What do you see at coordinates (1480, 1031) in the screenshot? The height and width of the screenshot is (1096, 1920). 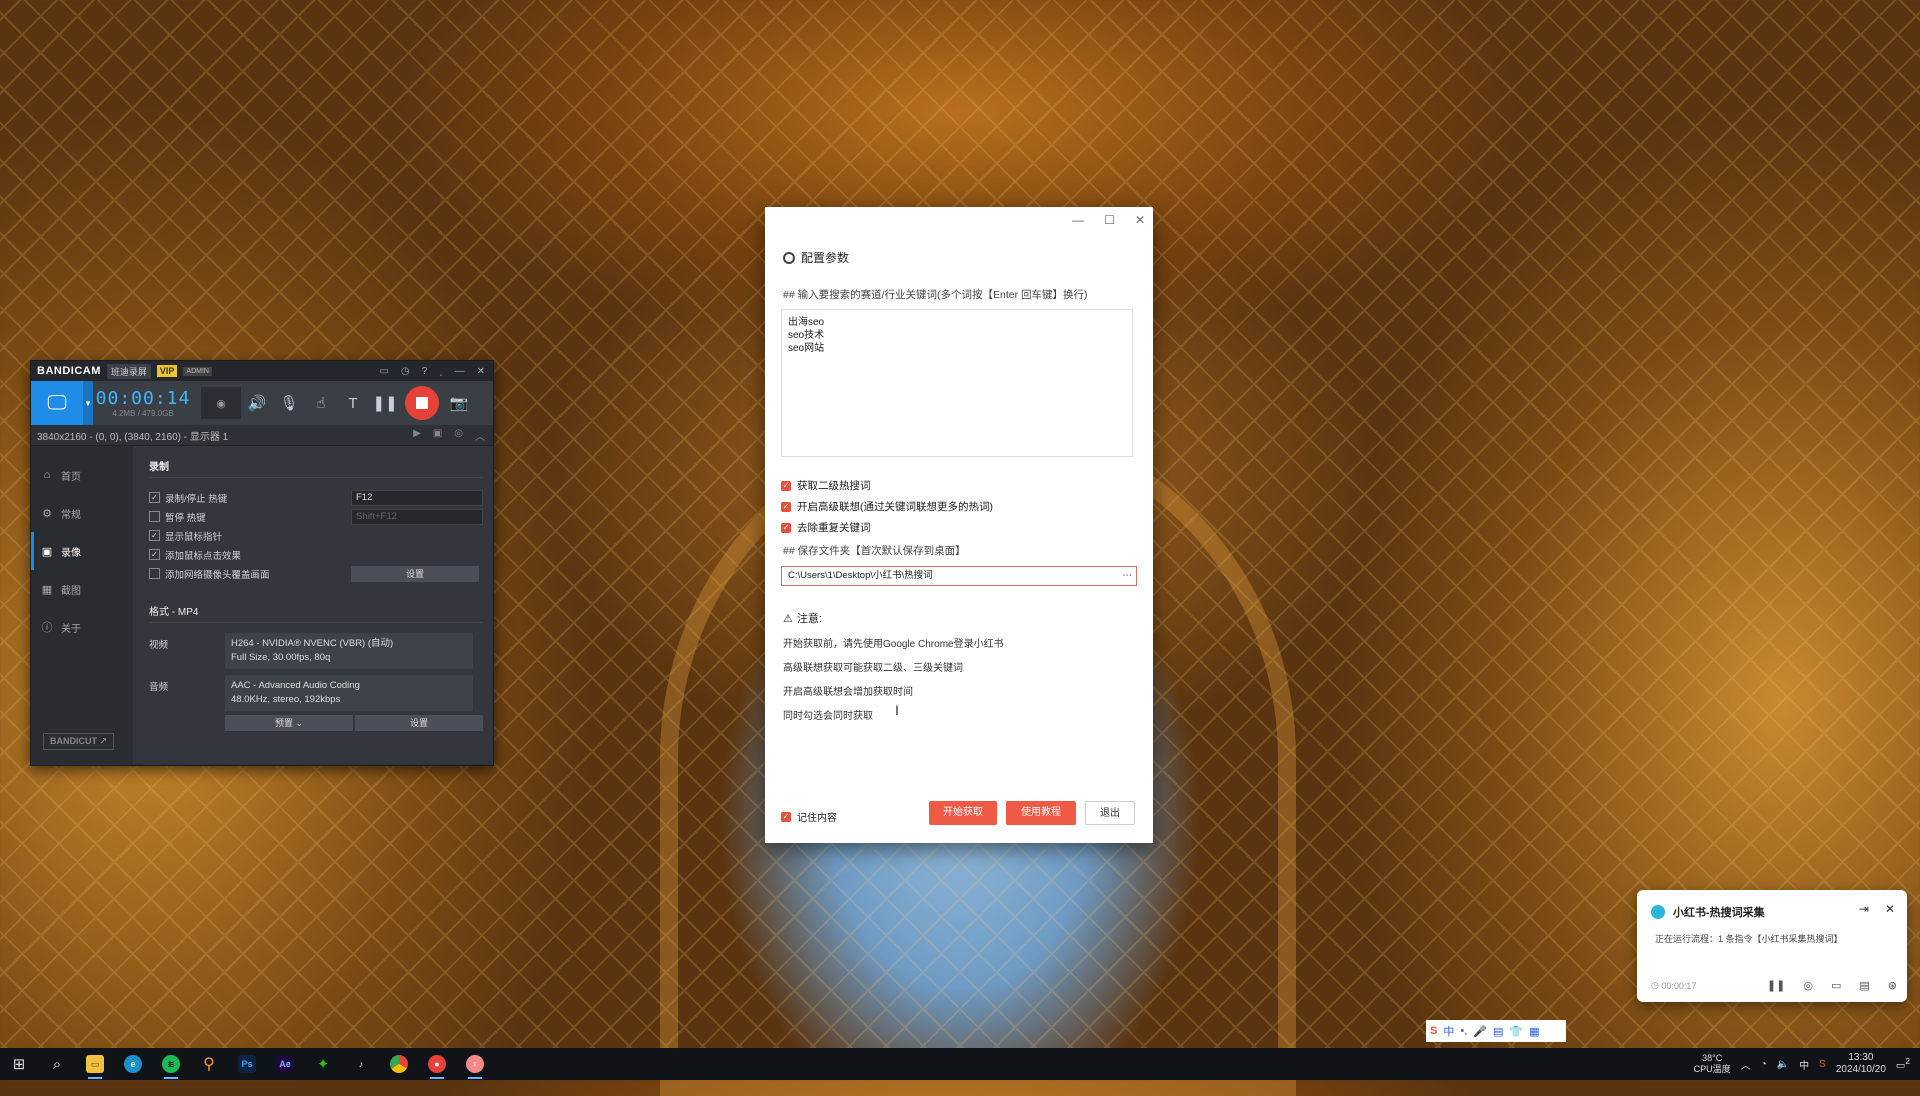 I see `microphone-icon: 🎤` at bounding box center [1480, 1031].